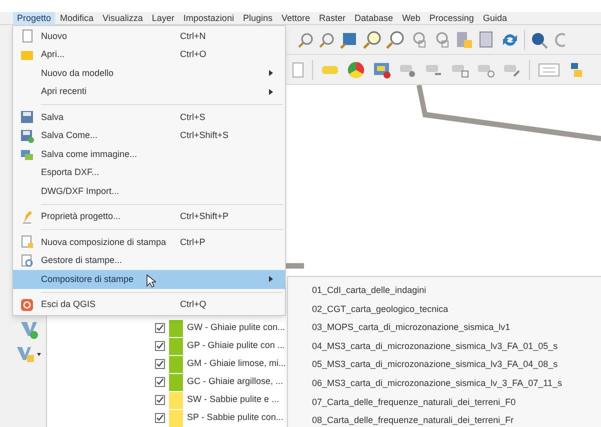 Image resolution: width=601 pixels, height=427 pixels. Describe the element at coordinates (27, 117) in the screenshot. I see `save-icon` at that location.